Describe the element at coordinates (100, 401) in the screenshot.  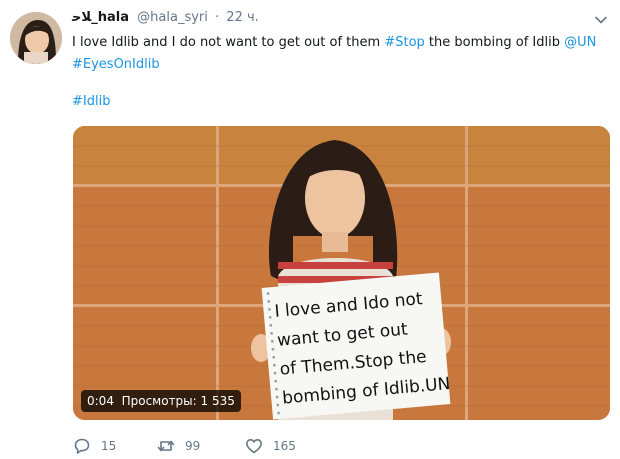
I see `video-duration: 0:04` at that location.